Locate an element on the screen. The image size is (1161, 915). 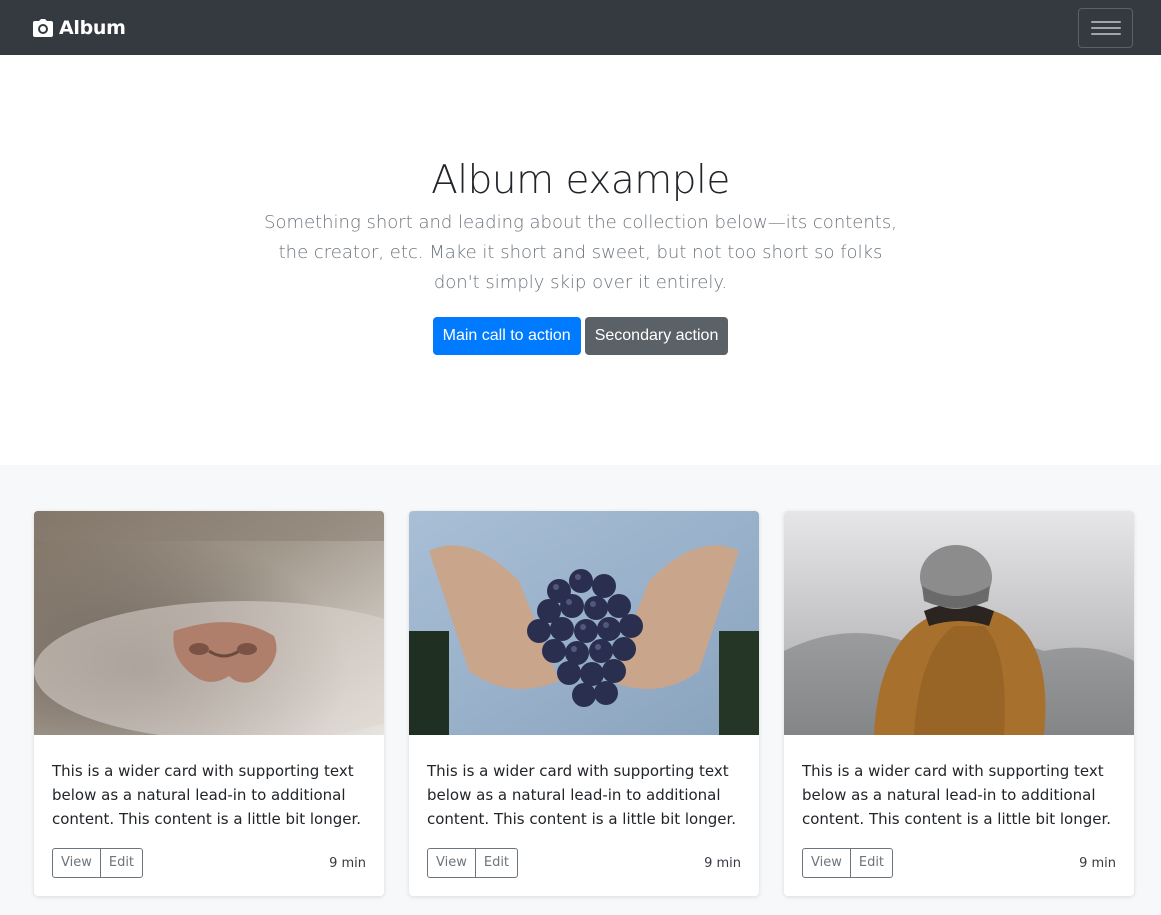
page-title: Album example is located at coordinates (580, 180).